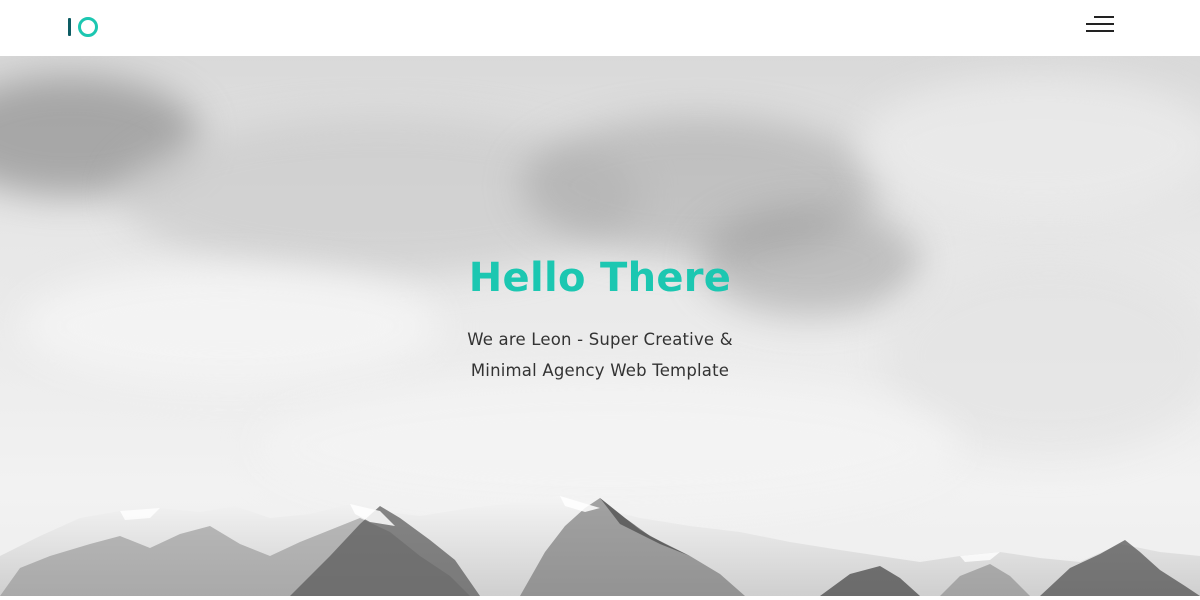  What do you see at coordinates (600, 598) in the screenshot?
I see `section-divider` at bounding box center [600, 598].